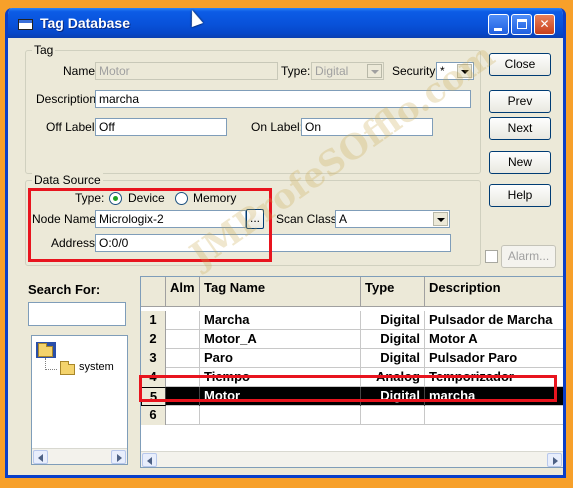 This screenshot has width=573, height=488. Describe the element at coordinates (494, 358) in the screenshot. I see `description-cell: Pulsador Paro` at that location.